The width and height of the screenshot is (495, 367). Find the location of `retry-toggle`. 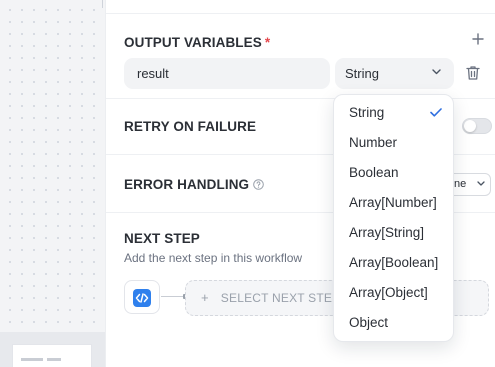

retry-toggle is located at coordinates (477, 126).